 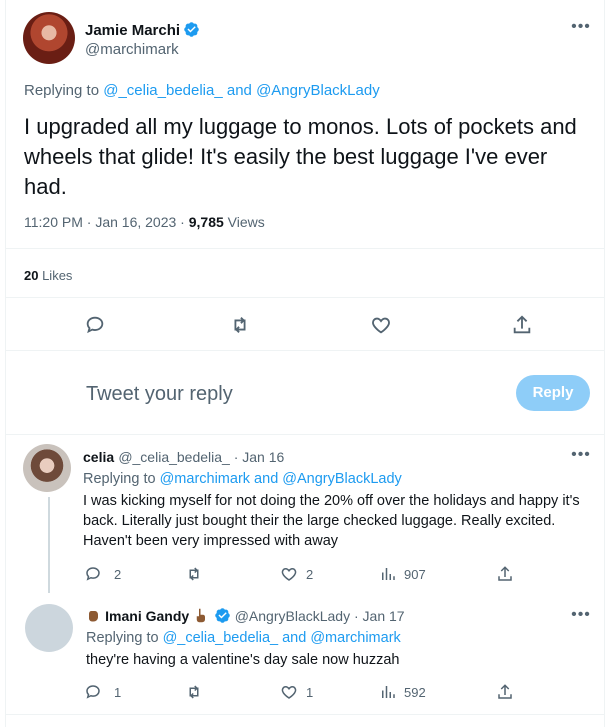 I want to click on views-label: Views, so click(x=244, y=222).